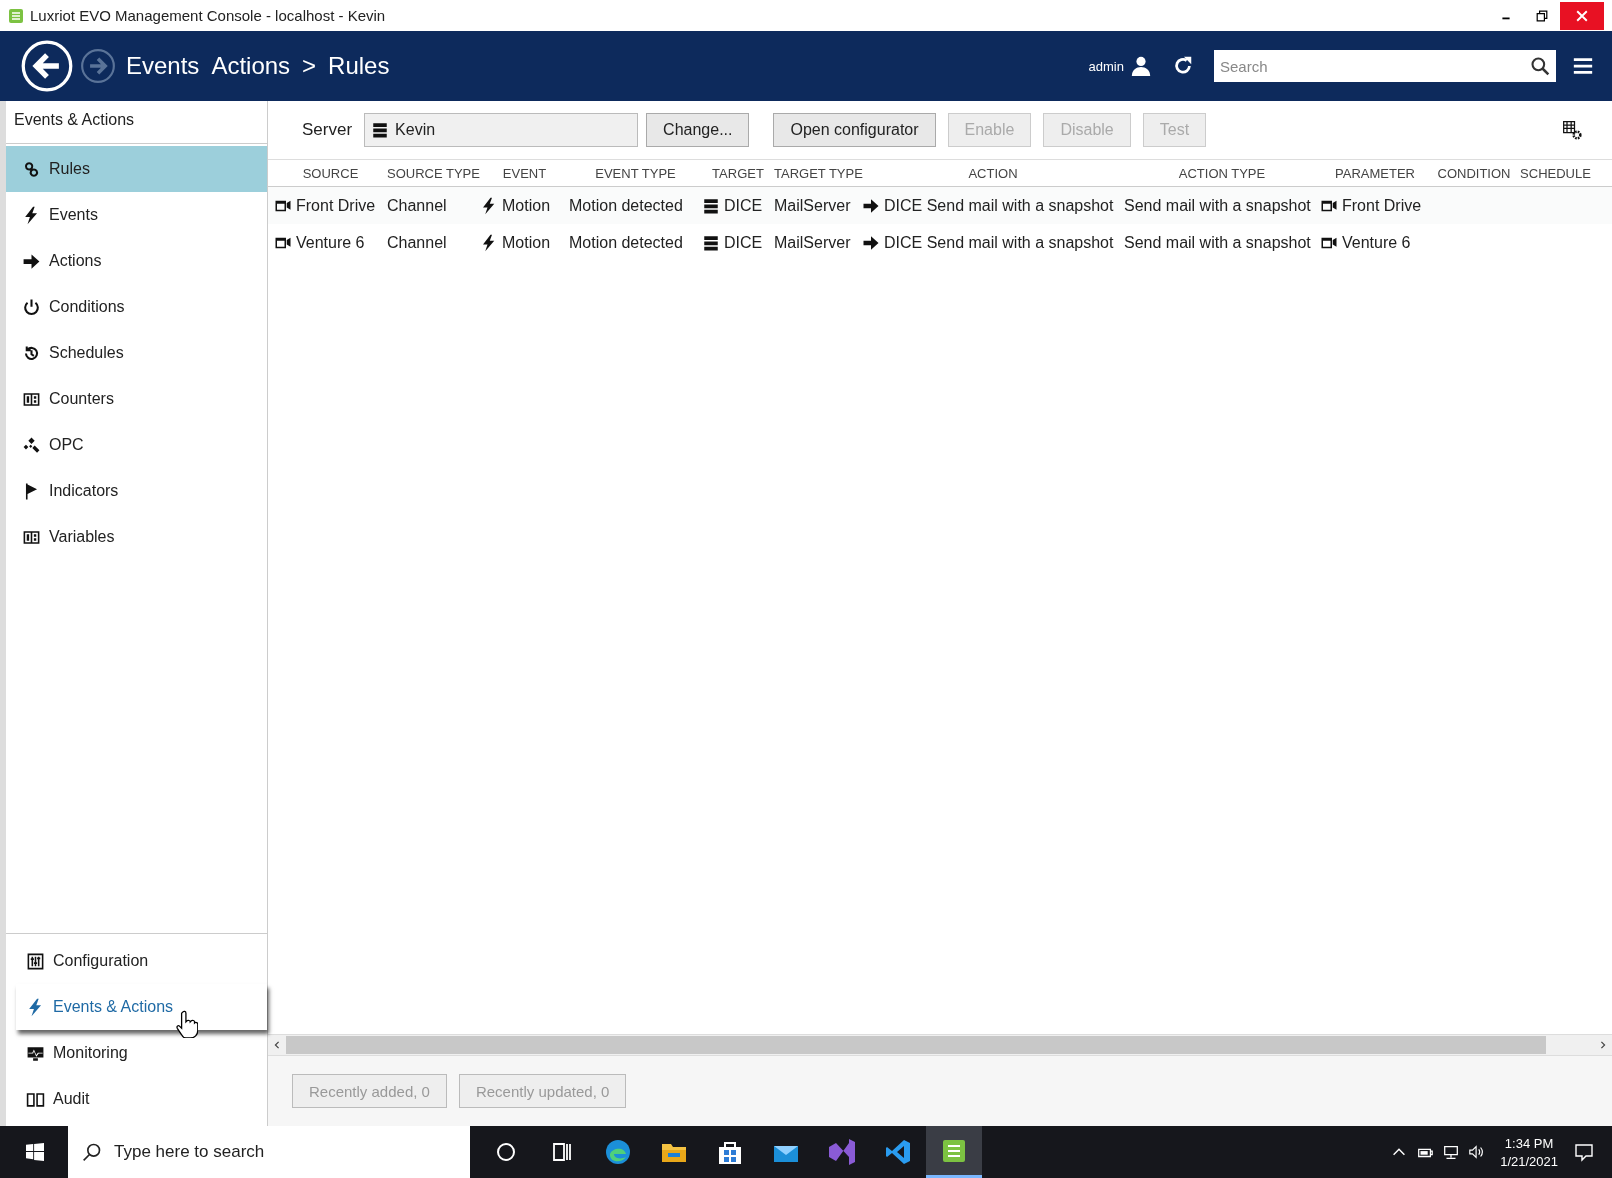 The image size is (1612, 1178). Describe the element at coordinates (940, 1044) in the screenshot. I see `horizontal-scrollbar` at that location.